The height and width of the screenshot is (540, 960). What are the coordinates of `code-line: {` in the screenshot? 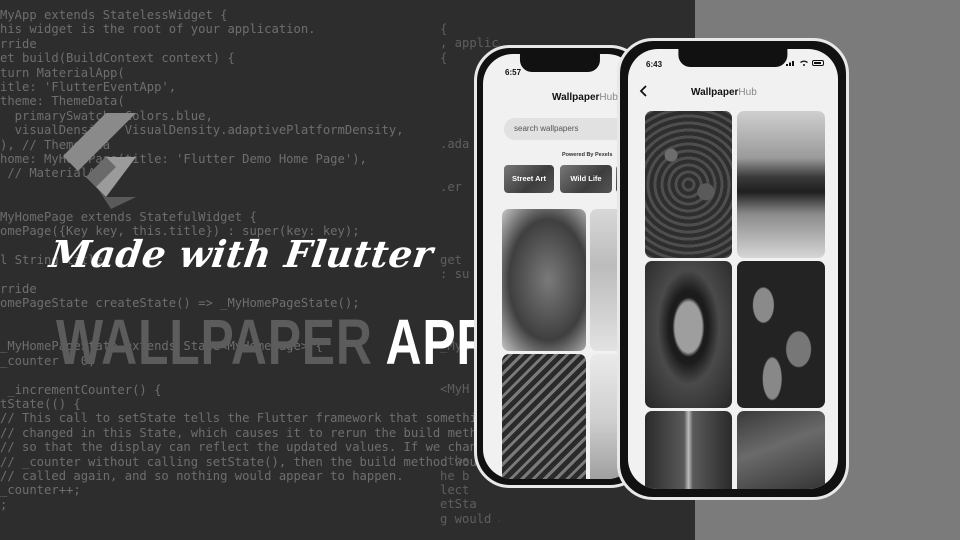 It's located at (444, 29).